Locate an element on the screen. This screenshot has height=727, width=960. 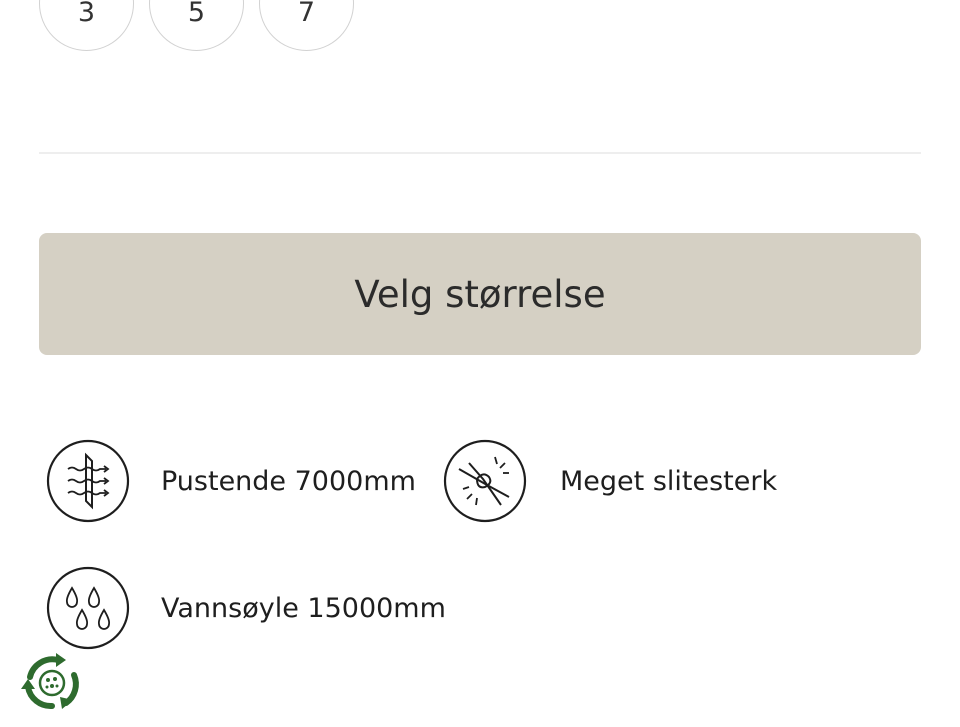
feature-water-column: Vannsøyle 15000mm is located at coordinates (246, 608).